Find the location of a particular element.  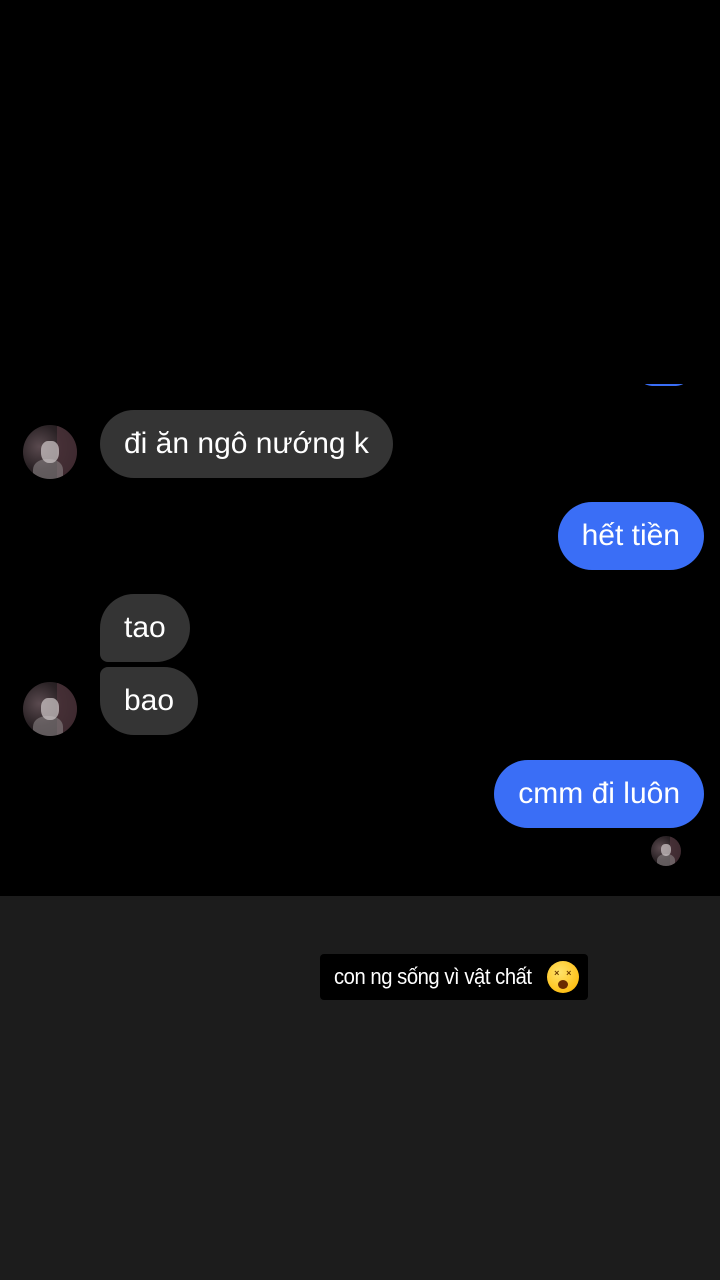

story-caption: con ng sống vì vật chất × × is located at coordinates (454, 977).